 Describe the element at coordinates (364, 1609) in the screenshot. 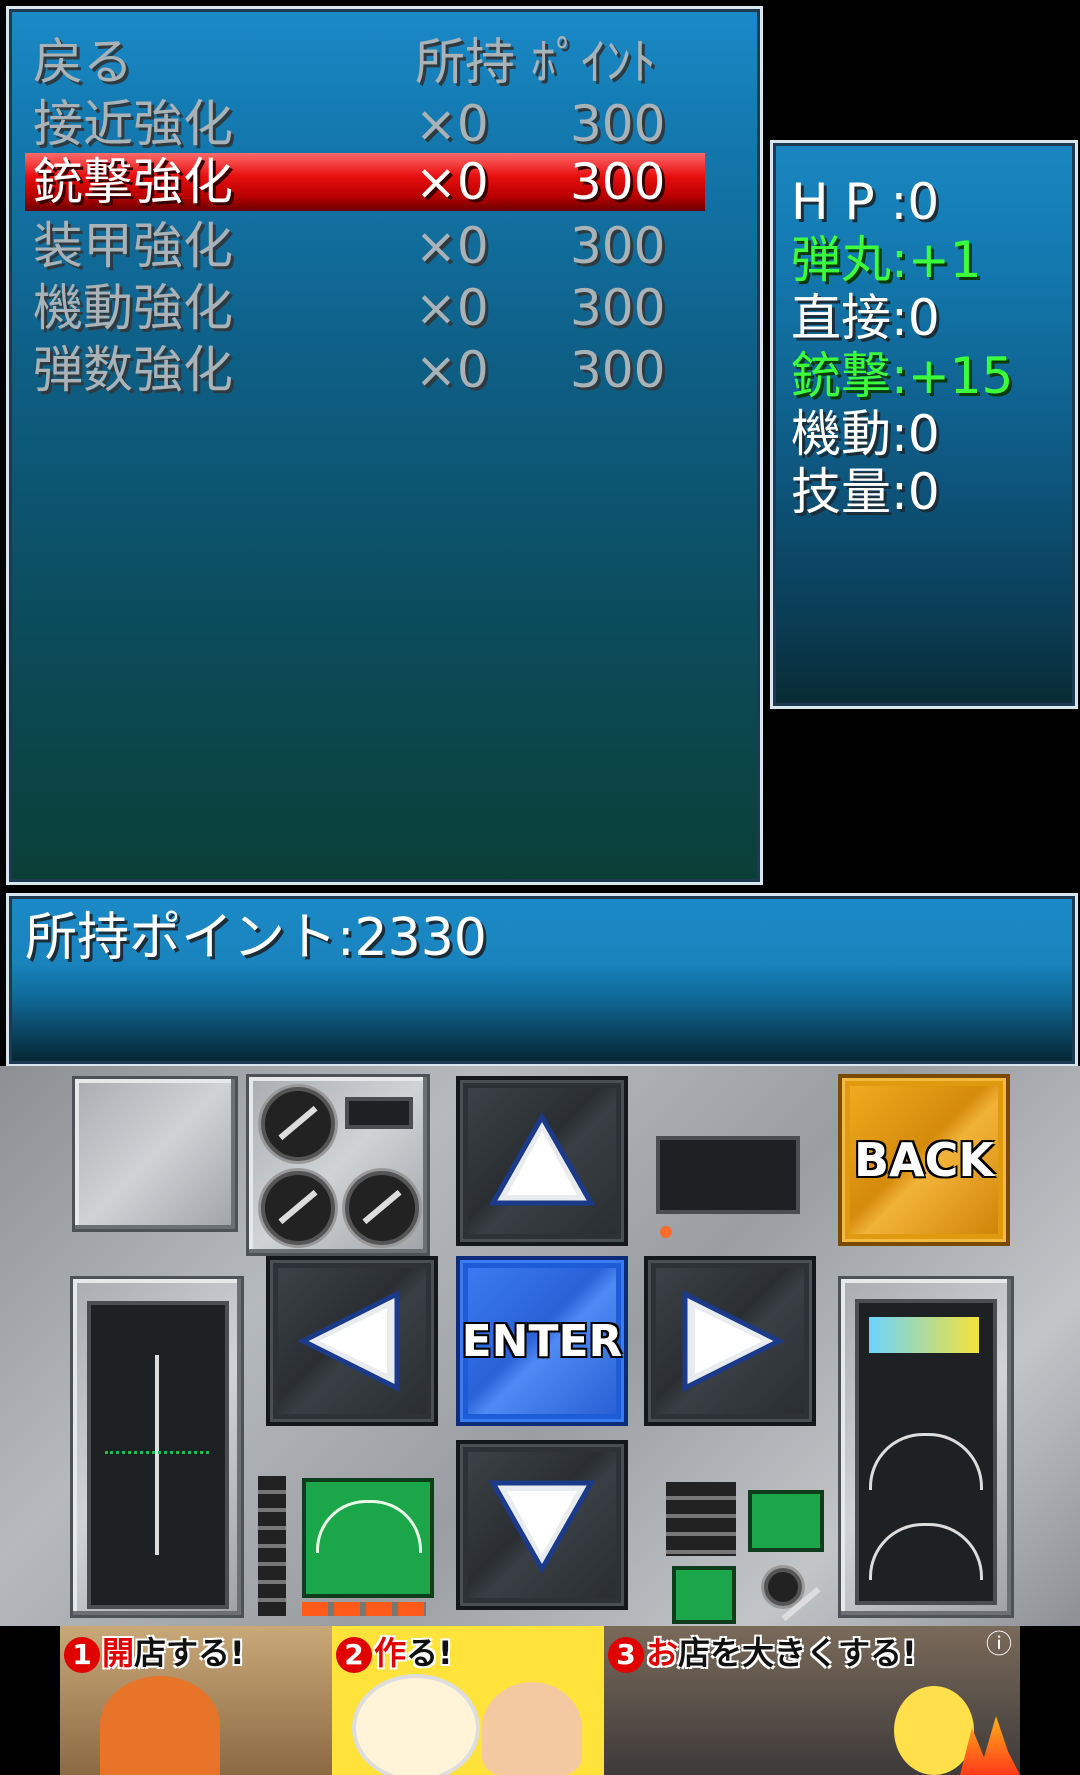

I see `warning-lights` at that location.